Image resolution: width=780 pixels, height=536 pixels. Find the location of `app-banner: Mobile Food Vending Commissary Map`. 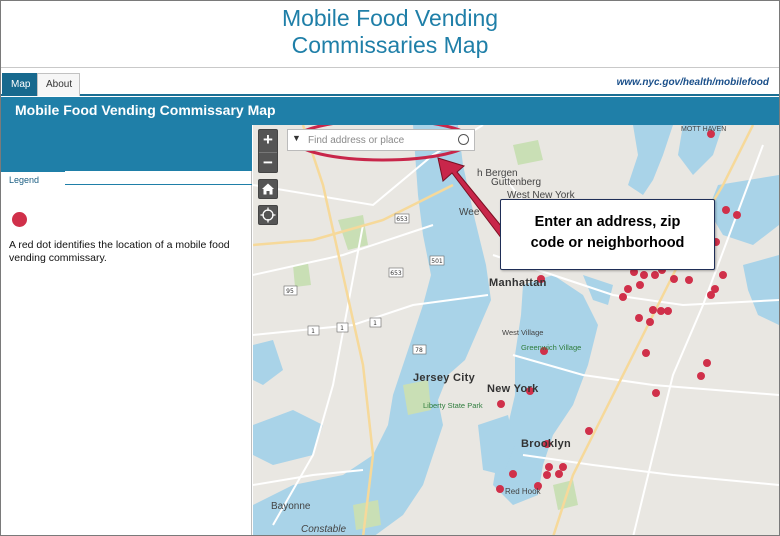

app-banner: Mobile Food Vending Commissary Map is located at coordinates (390, 111).